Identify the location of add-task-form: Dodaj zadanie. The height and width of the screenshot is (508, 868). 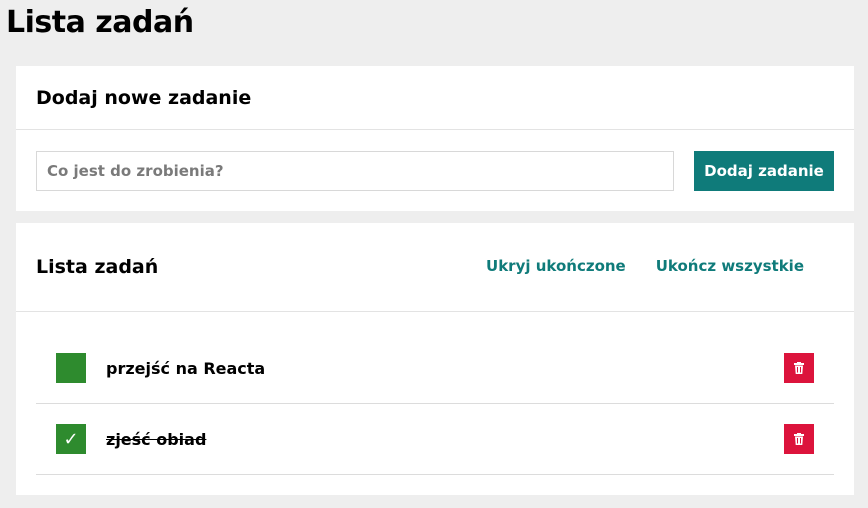
(435, 171).